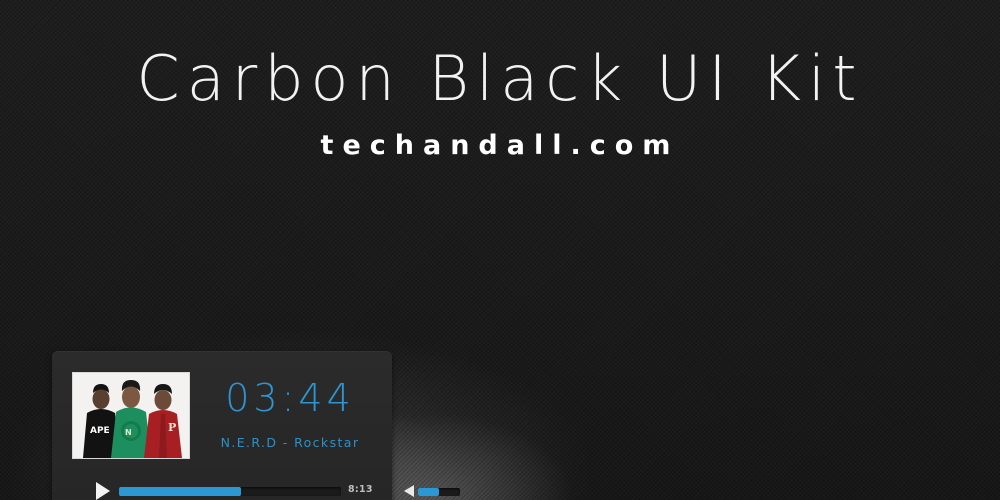 Image resolution: width=1000 pixels, height=500 pixels. Describe the element at coordinates (290, 398) in the screenshot. I see `track-elapsed-time: 03:44` at that location.